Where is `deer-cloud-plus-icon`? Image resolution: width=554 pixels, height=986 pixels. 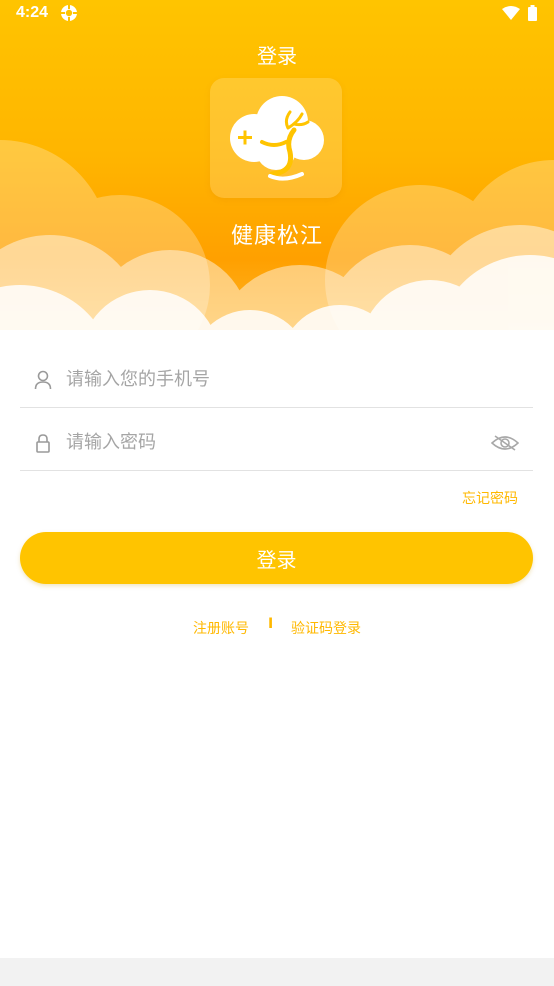
deer-cloud-plus-icon is located at coordinates (277, 138).